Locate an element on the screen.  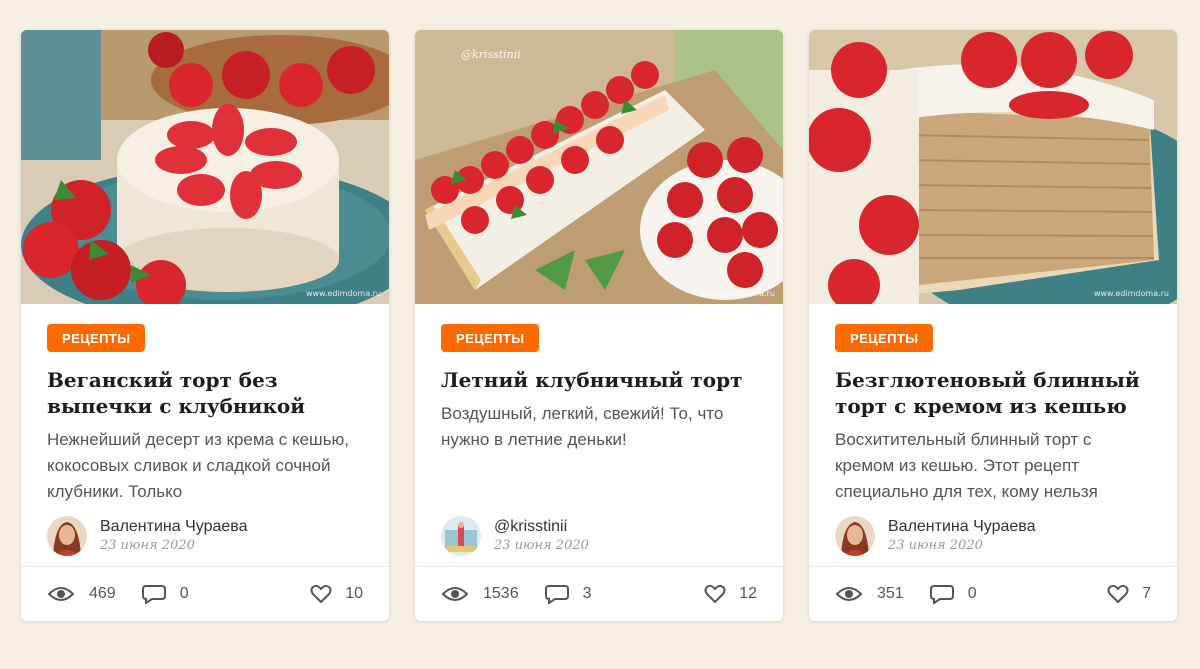
likes-stat: 10 is located at coordinates (336, 594).